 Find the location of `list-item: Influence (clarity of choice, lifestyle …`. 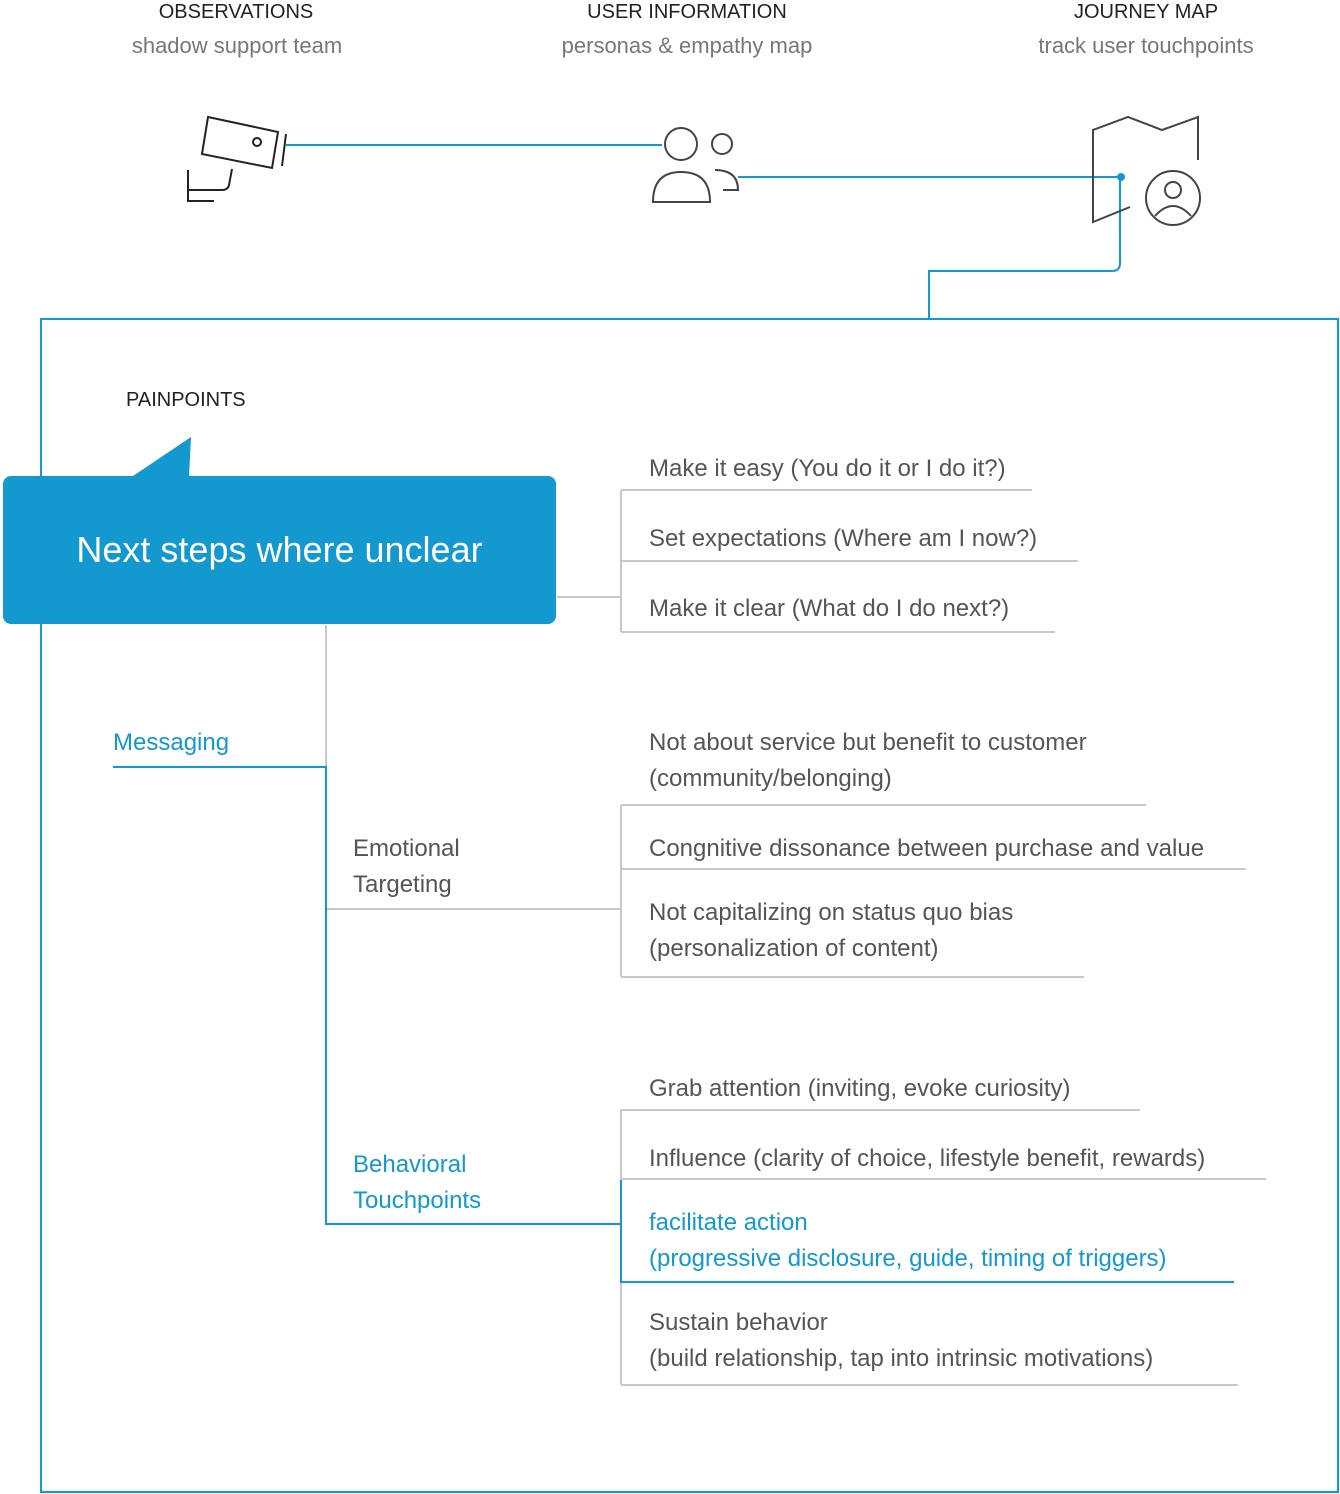

list-item: Influence (clarity of choice, lifestyle … is located at coordinates (927, 1158).